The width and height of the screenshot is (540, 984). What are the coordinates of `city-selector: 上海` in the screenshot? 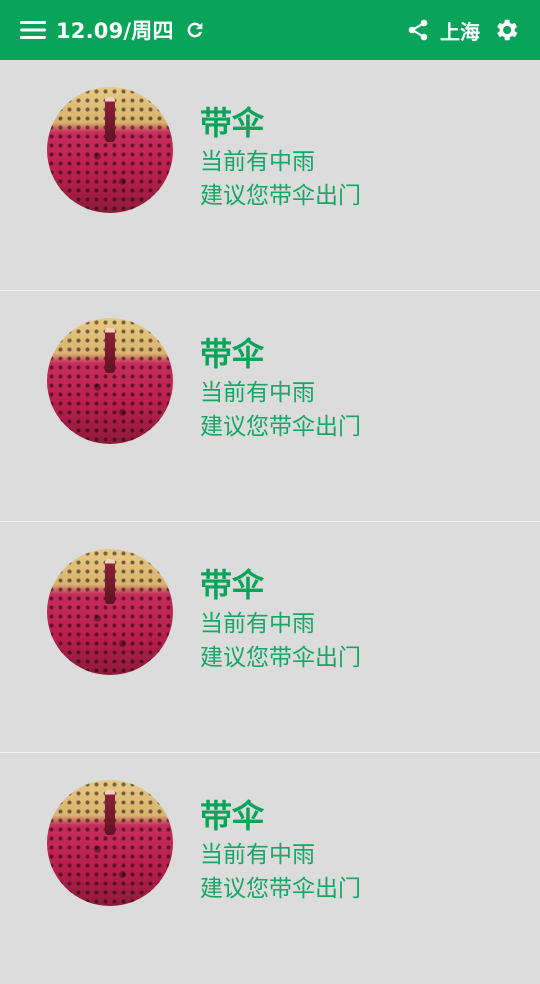 It's located at (460, 30).